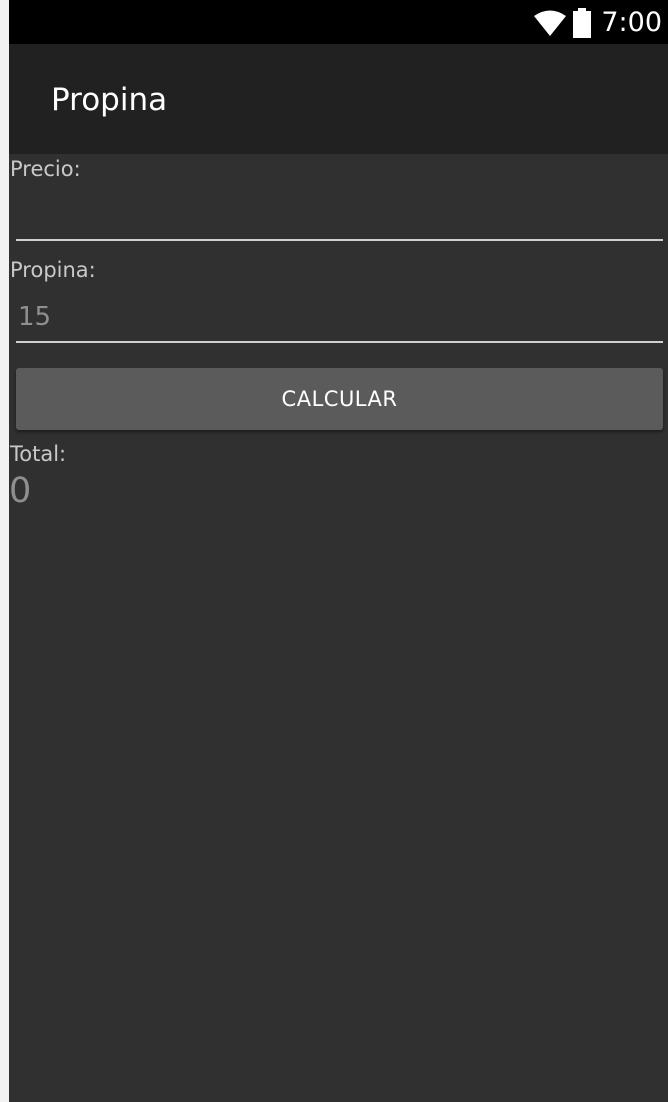  I want to click on precio-label: Precio:, so click(45, 169).